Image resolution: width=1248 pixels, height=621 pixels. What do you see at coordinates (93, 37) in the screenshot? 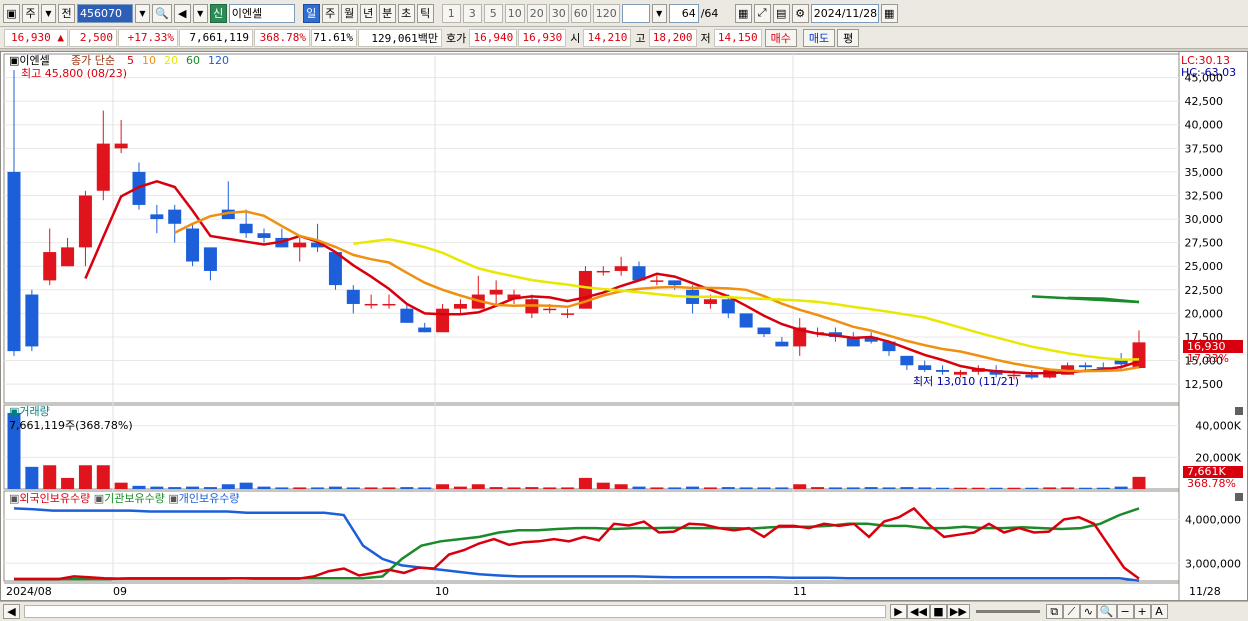
I see `price-change: 2,500` at bounding box center [93, 37].